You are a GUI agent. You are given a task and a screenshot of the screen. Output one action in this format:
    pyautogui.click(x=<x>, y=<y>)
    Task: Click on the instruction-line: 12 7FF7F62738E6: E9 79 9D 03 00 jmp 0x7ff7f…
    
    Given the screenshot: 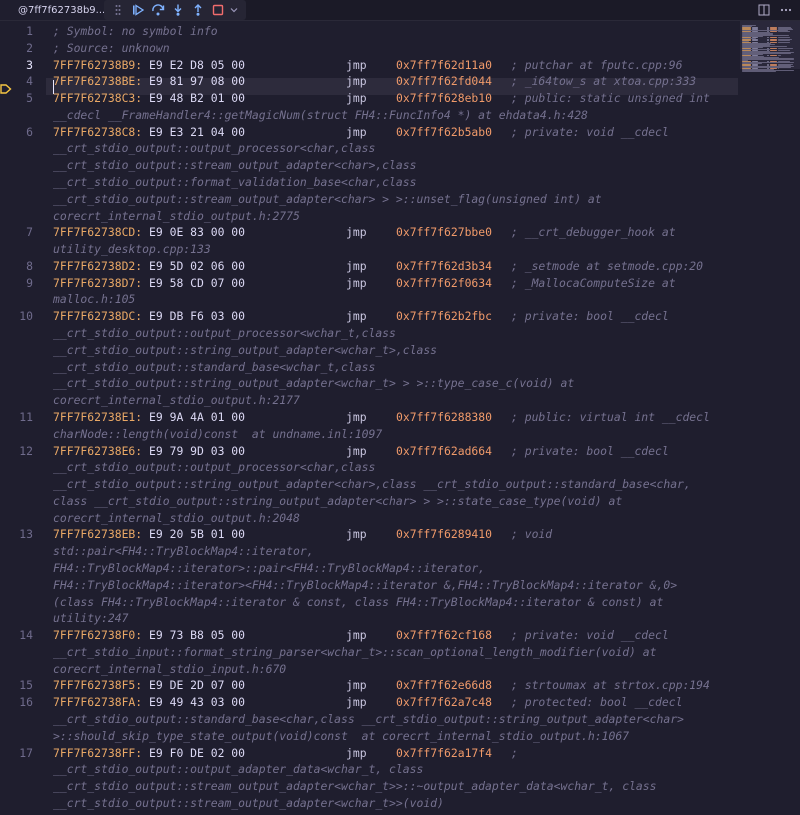 What is the action you would take?
    pyautogui.click(x=369, y=451)
    